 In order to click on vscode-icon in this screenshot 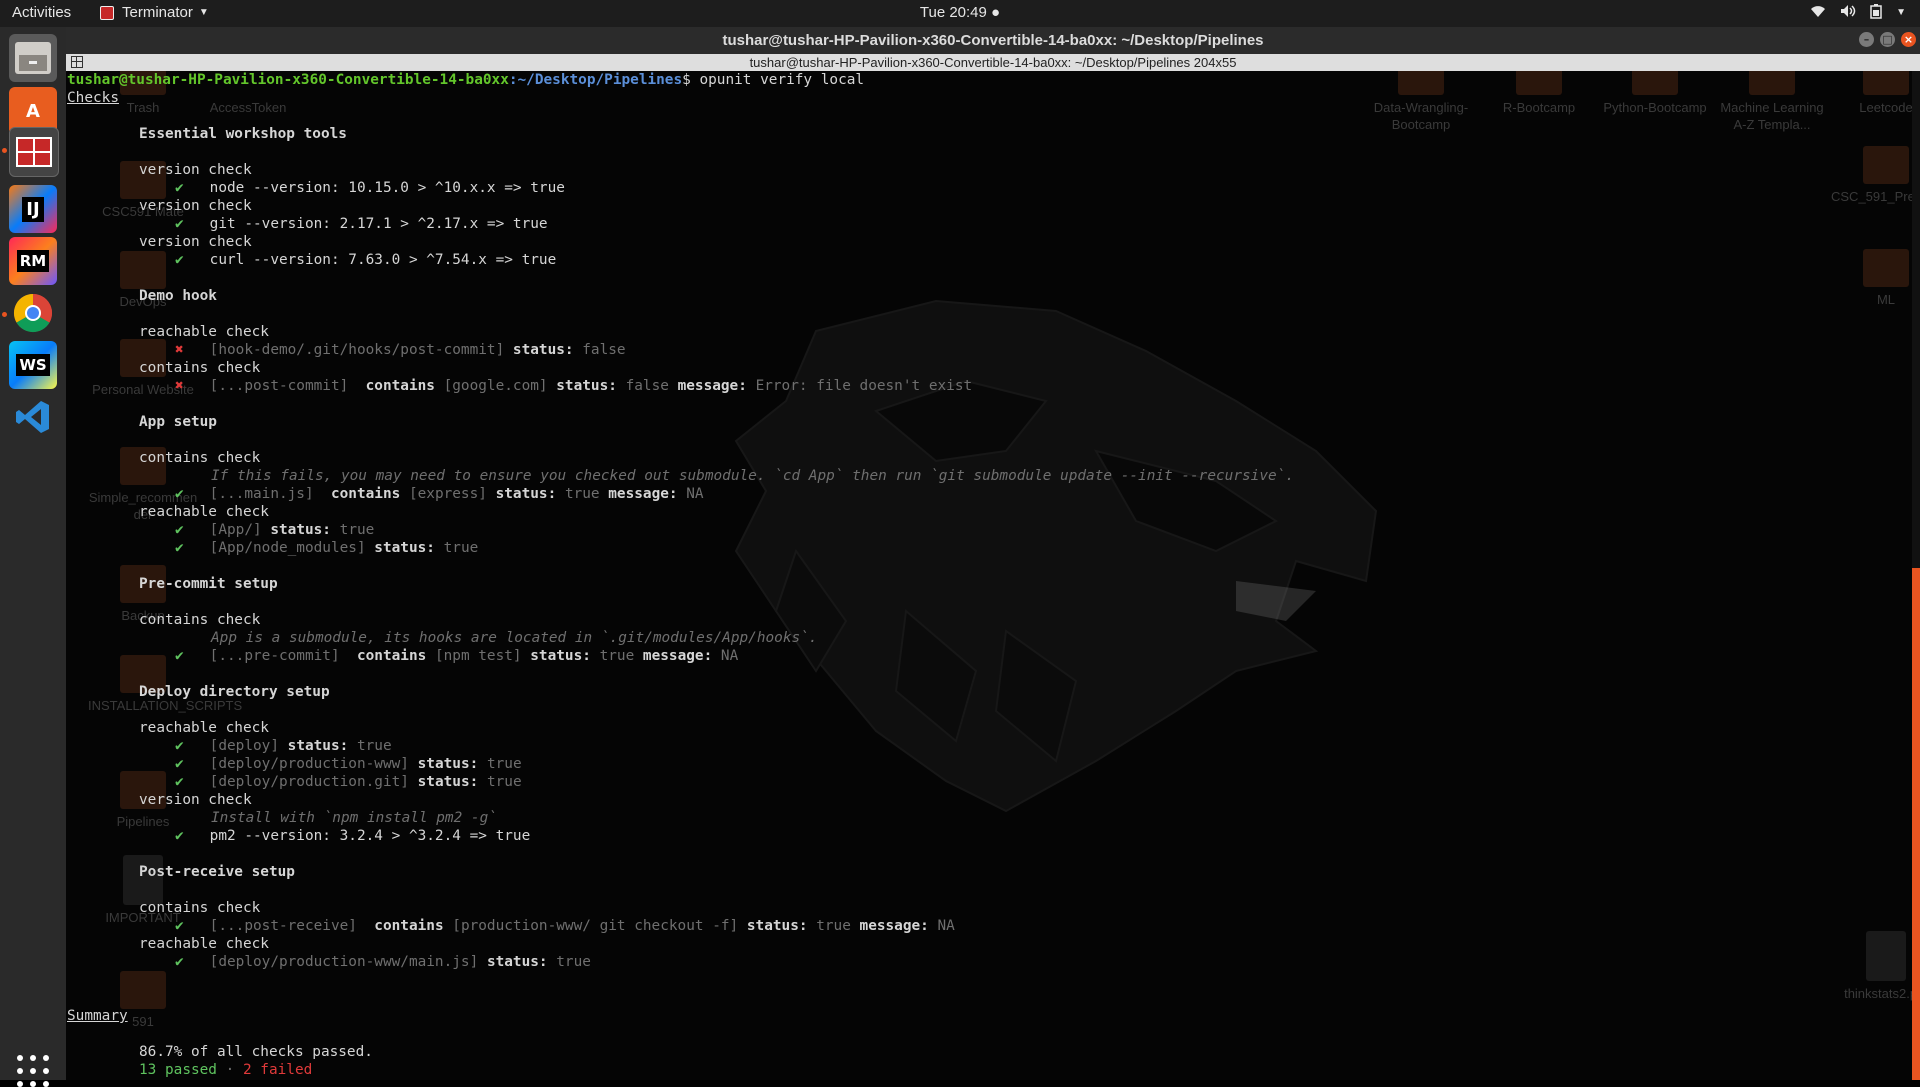, I will do `click(32, 417)`.